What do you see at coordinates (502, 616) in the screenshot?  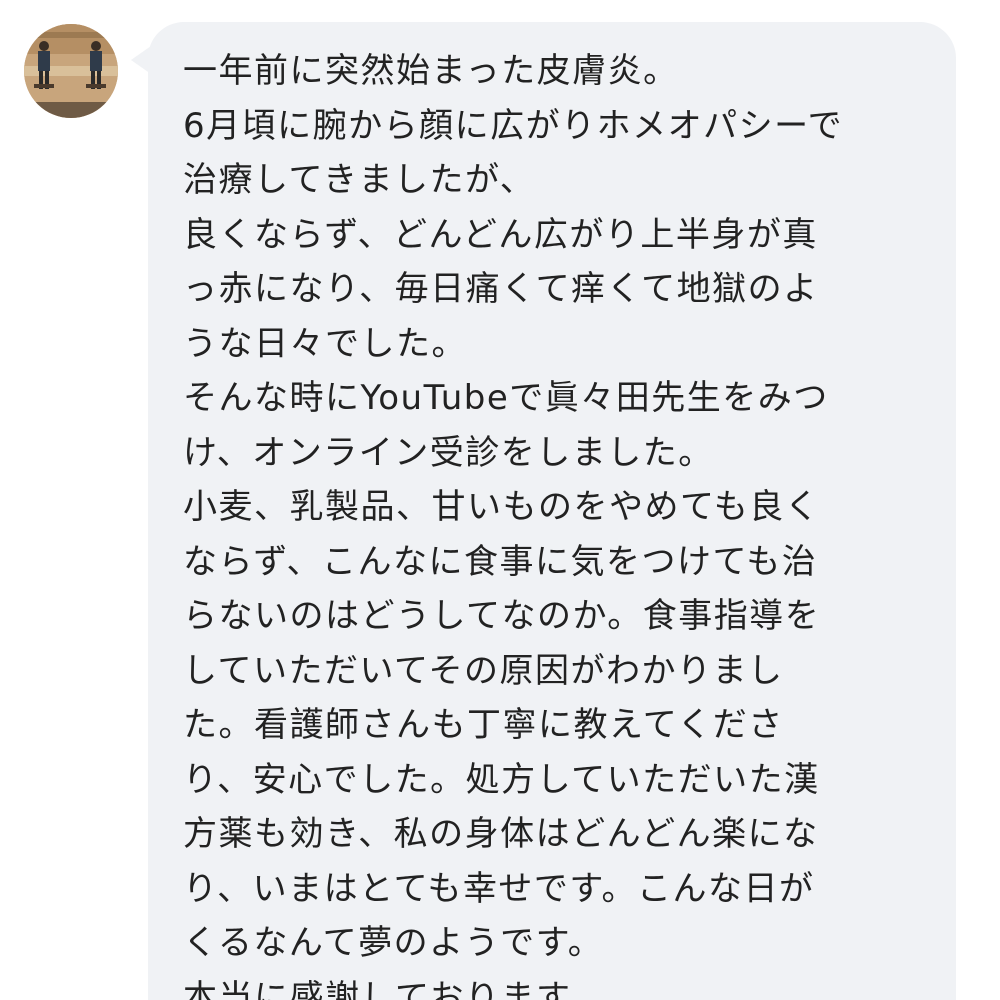 I see `message-line: らないのはどうしてなのか。食事指導を` at bounding box center [502, 616].